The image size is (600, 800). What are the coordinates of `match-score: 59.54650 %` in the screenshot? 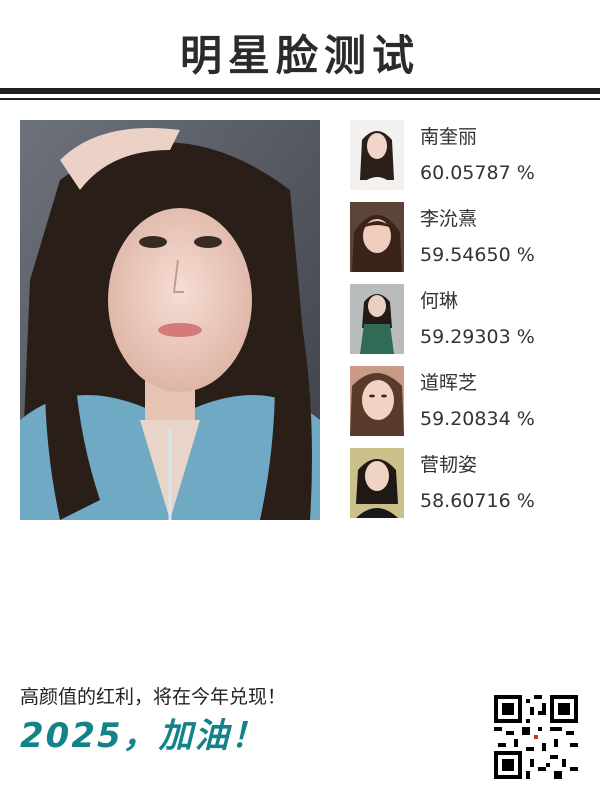 It's located at (477, 255).